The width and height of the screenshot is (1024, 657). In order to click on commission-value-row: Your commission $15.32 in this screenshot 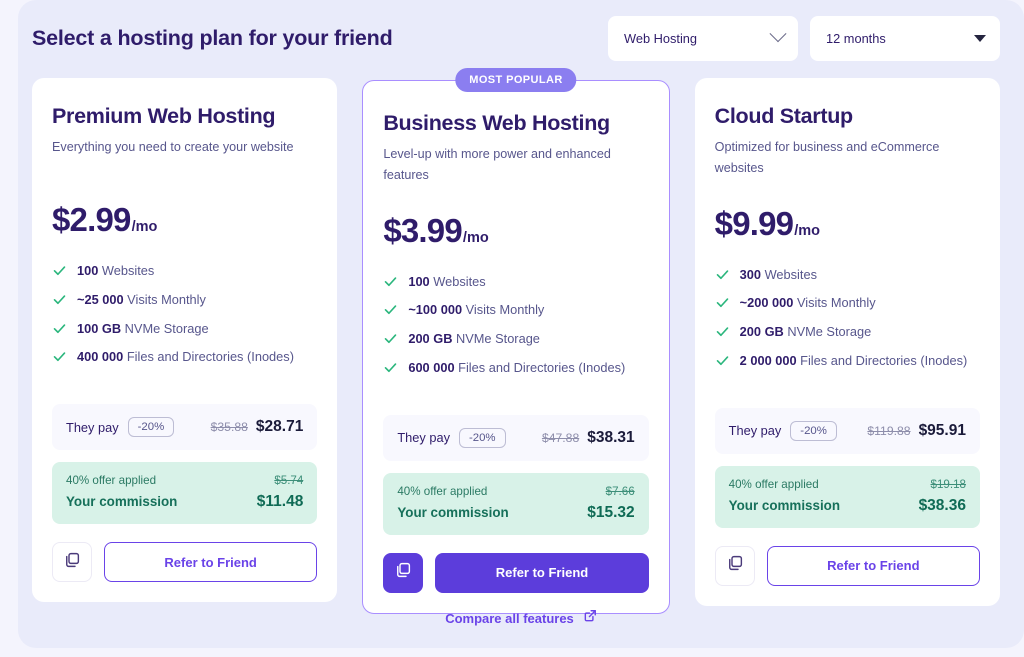, I will do `click(515, 513)`.